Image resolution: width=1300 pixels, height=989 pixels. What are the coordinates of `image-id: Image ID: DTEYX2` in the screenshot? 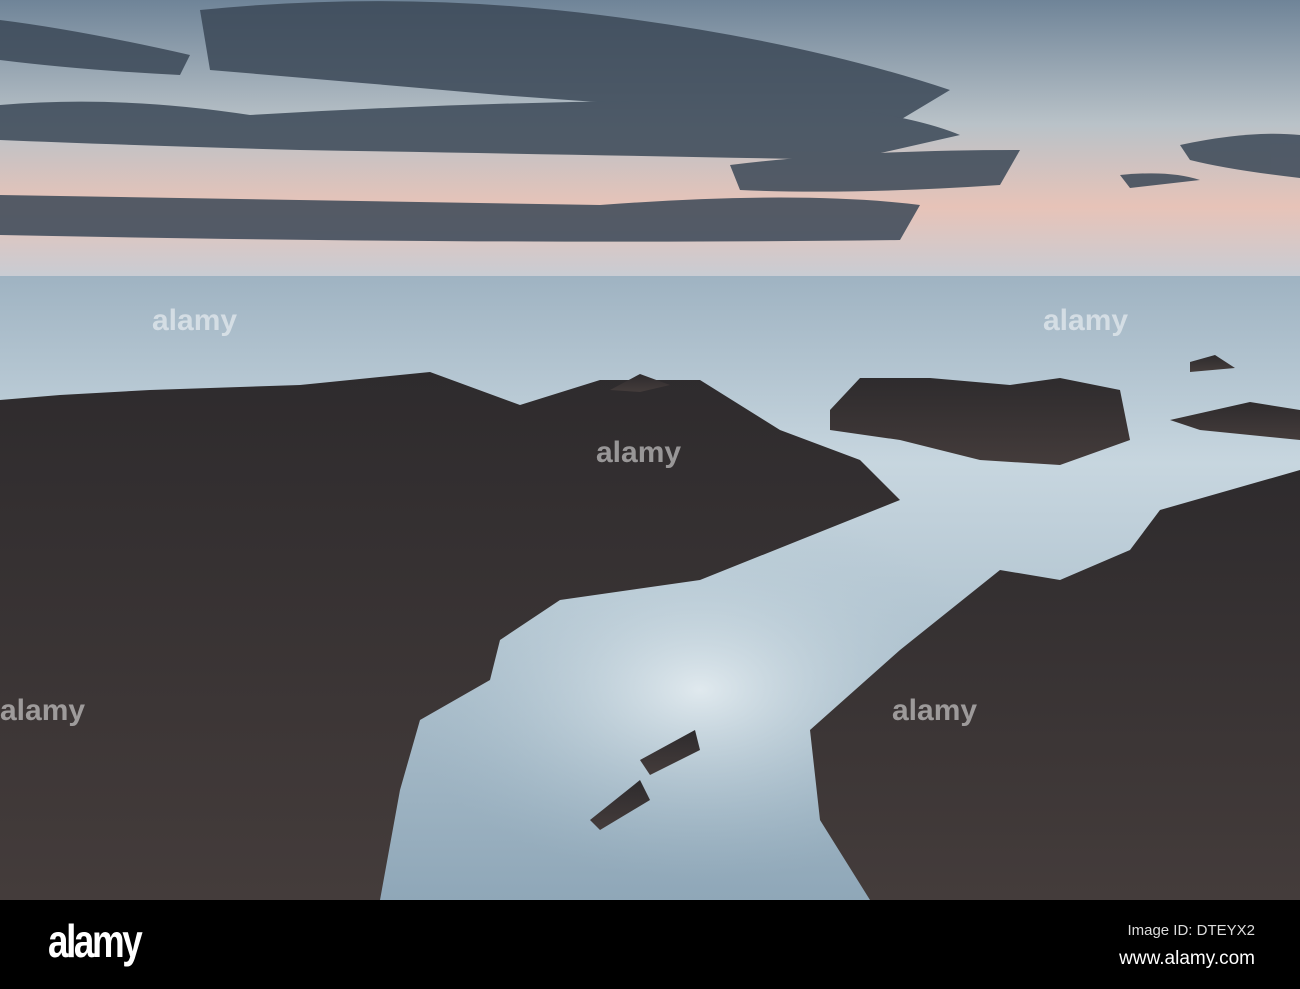 It's located at (1191, 930).